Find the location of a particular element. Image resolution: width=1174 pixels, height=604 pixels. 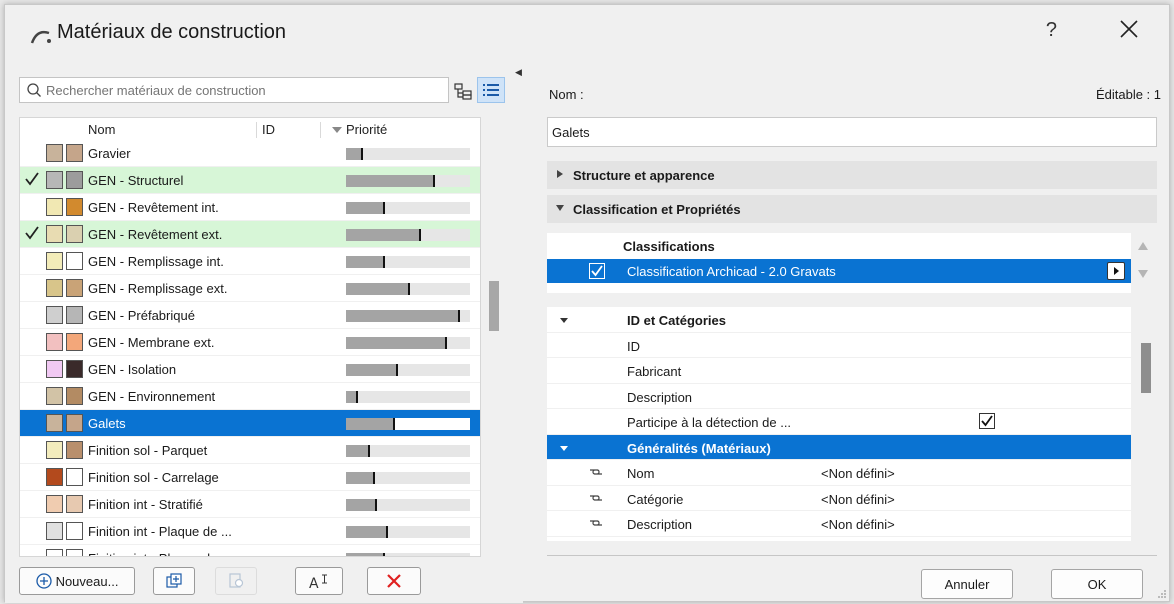

table-row: Finition sol - Carrelage is located at coordinates (250, 477).